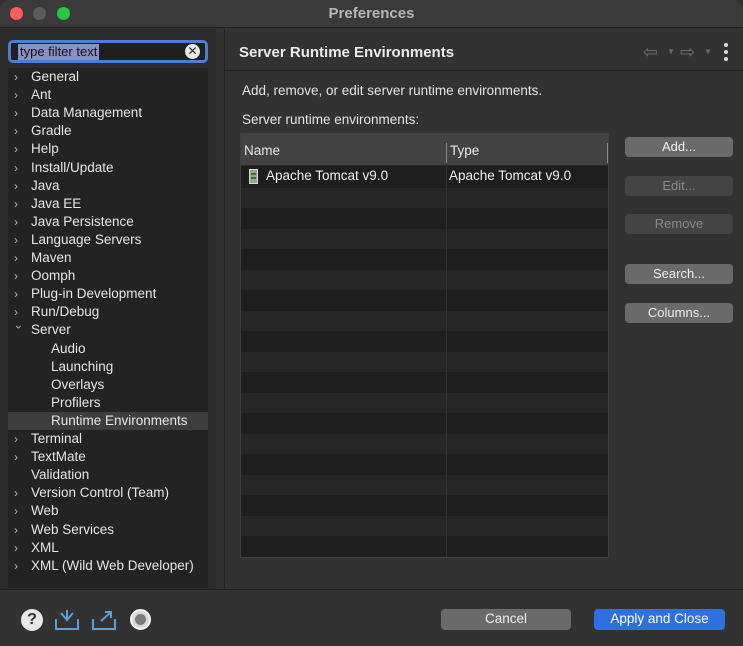  I want to click on tree-item: › Version Control (Team), so click(108, 493).